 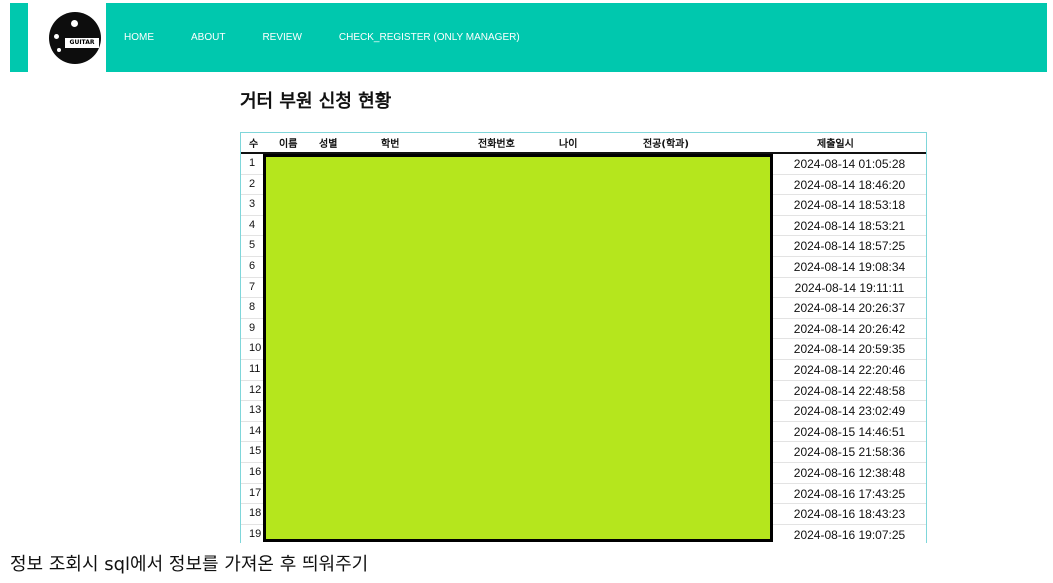 What do you see at coordinates (252, 327) in the screenshot?
I see `row-number: 9` at bounding box center [252, 327].